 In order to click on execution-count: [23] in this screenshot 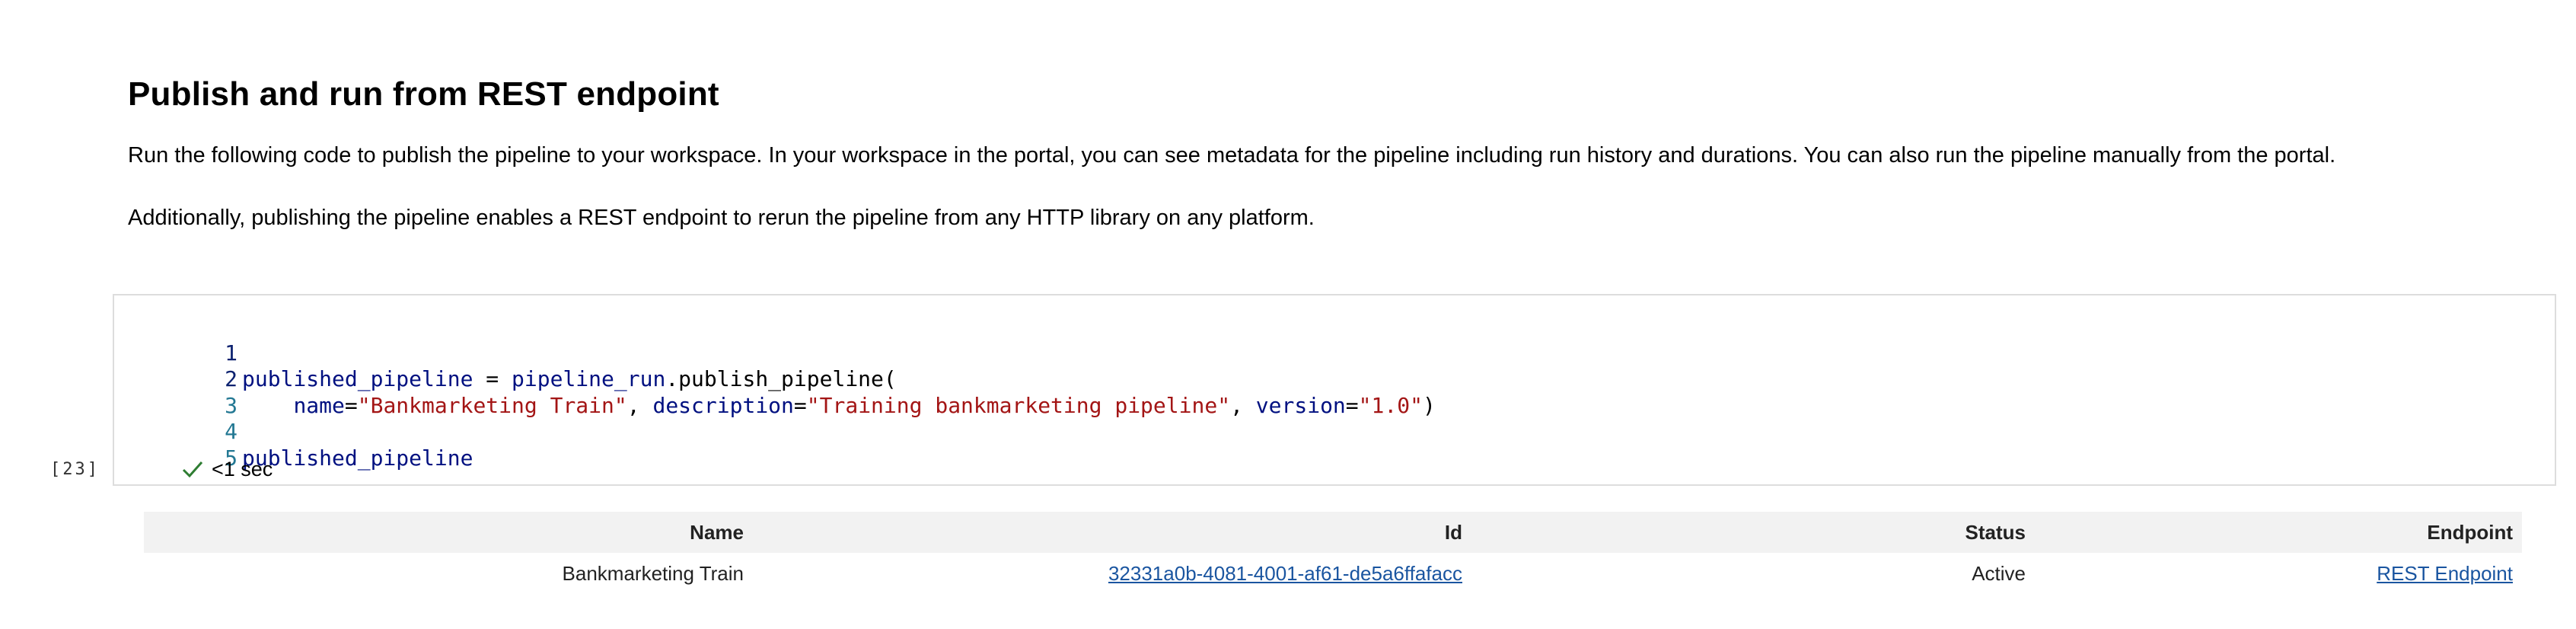, I will do `click(75, 469)`.